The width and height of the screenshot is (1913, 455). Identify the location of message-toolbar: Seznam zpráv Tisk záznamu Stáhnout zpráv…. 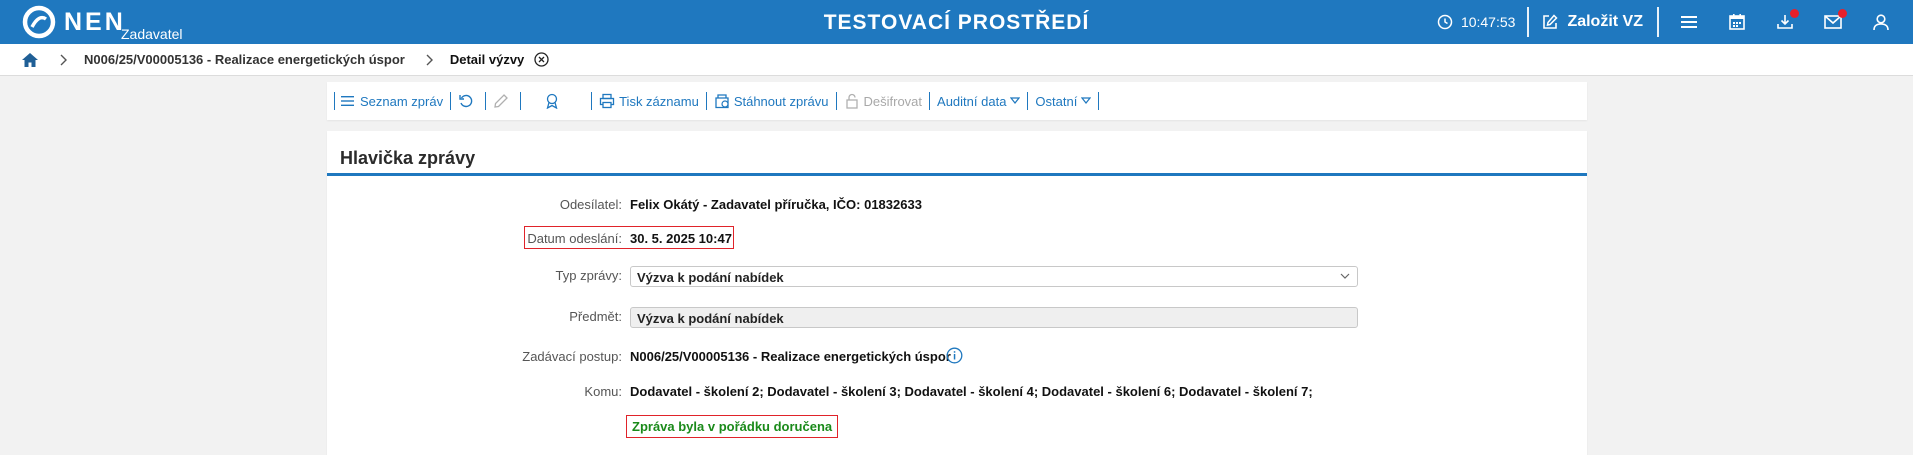
(957, 101).